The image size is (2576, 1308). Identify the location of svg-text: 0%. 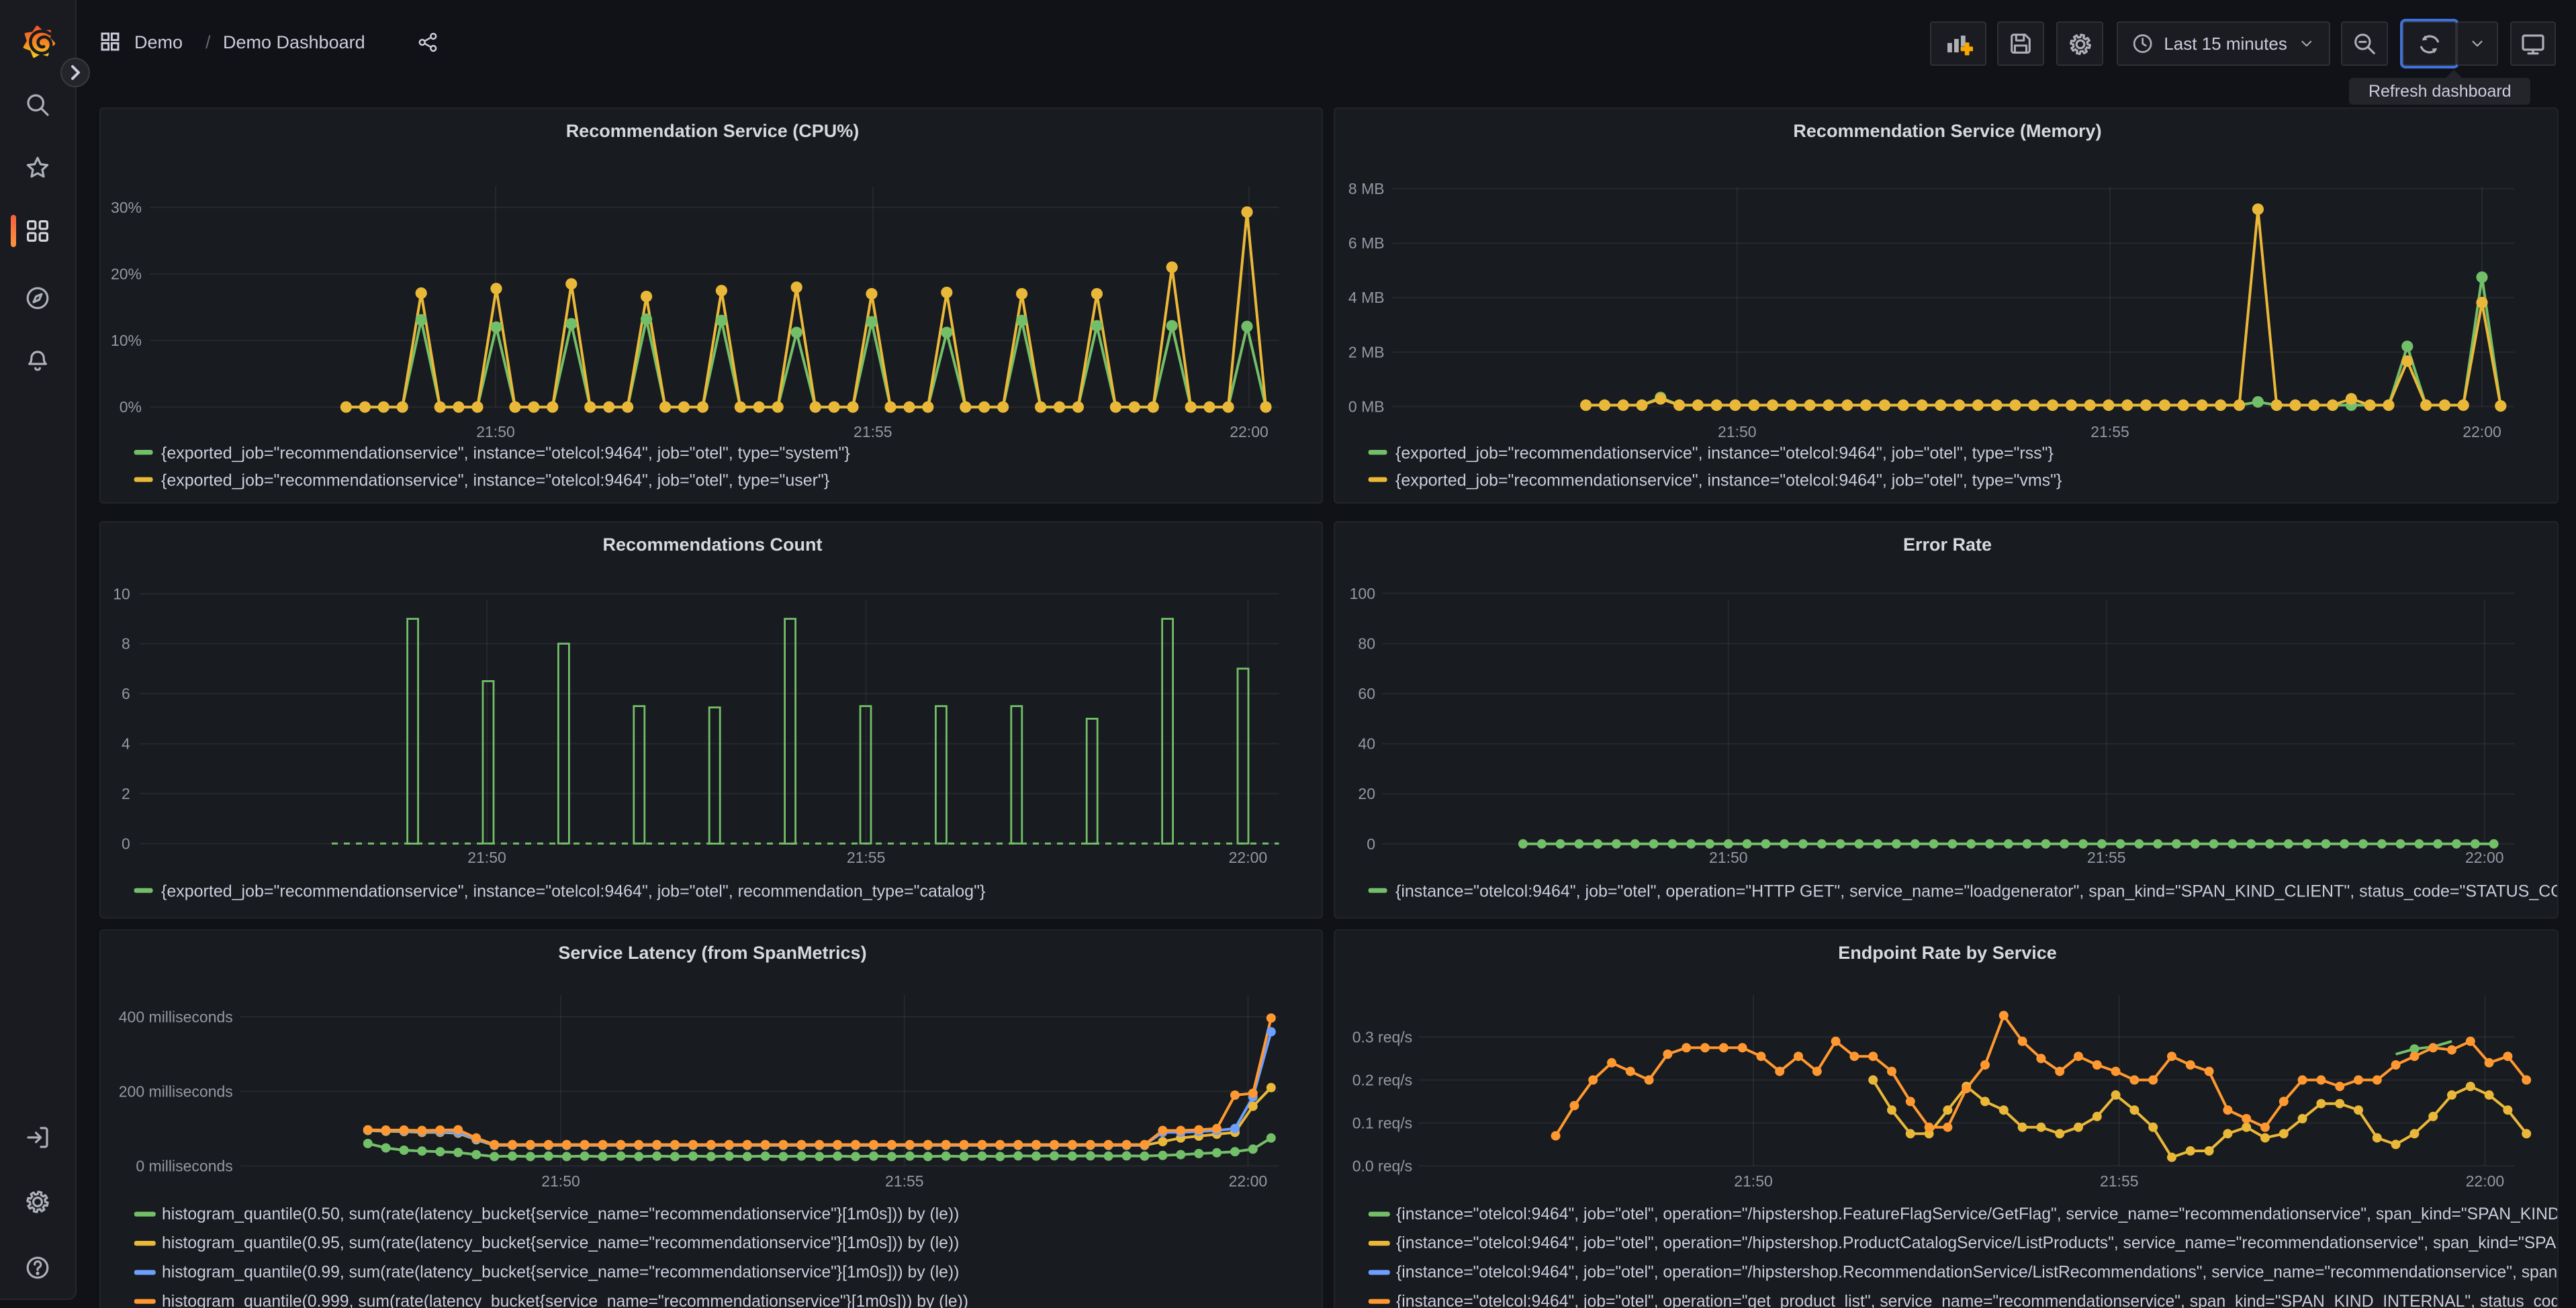
(131, 407).